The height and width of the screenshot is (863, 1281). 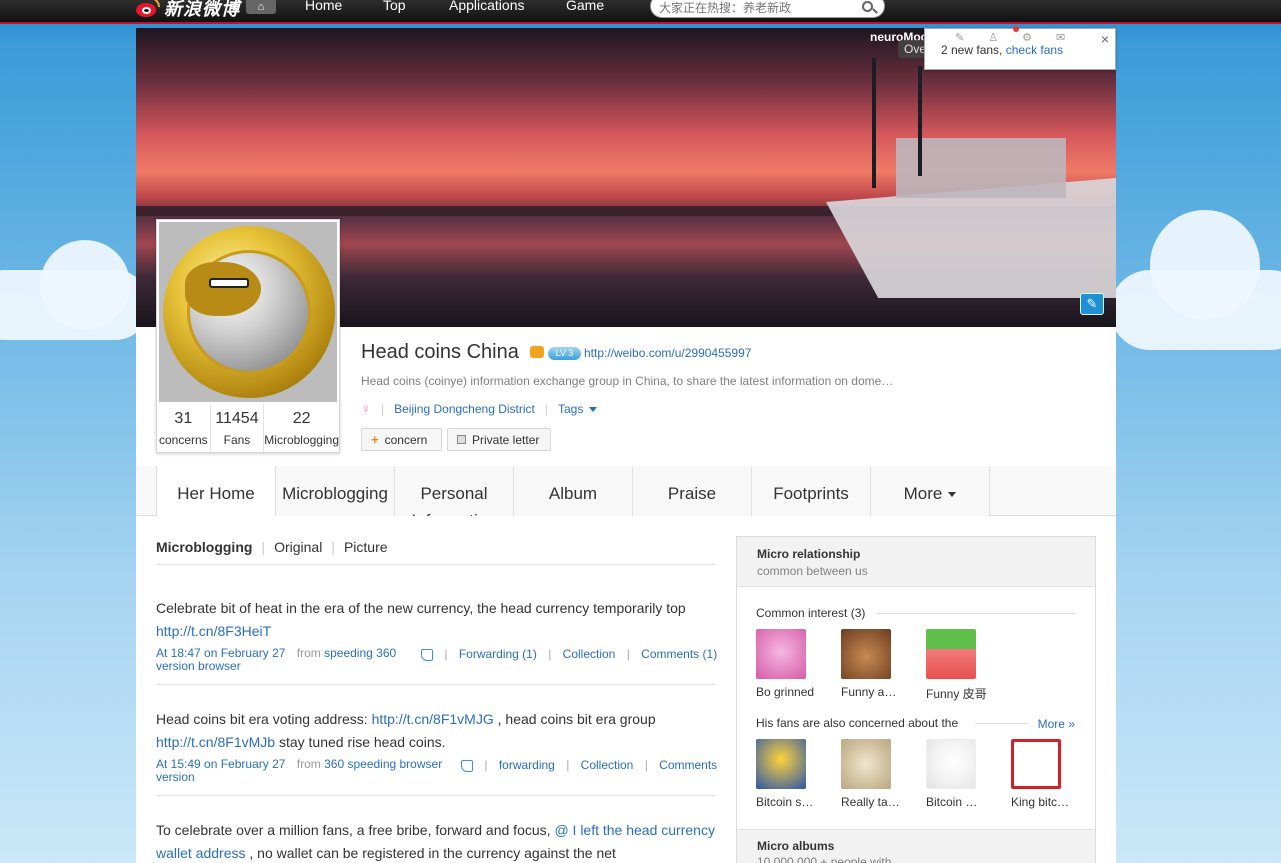 What do you see at coordinates (688, 765) in the screenshot?
I see `comments-link: Comments` at bounding box center [688, 765].